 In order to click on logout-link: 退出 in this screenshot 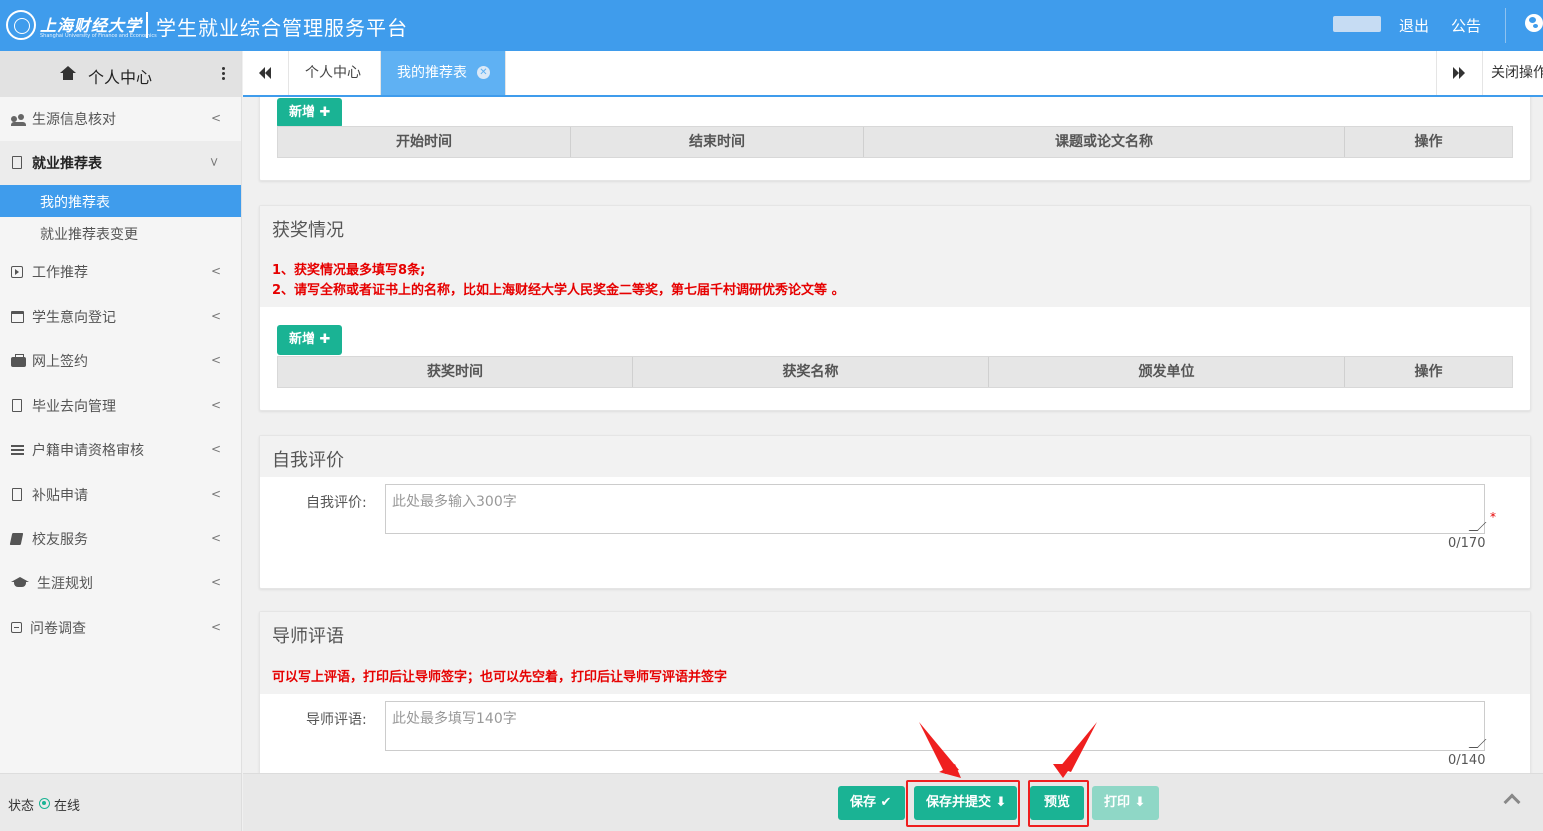, I will do `click(1414, 25)`.